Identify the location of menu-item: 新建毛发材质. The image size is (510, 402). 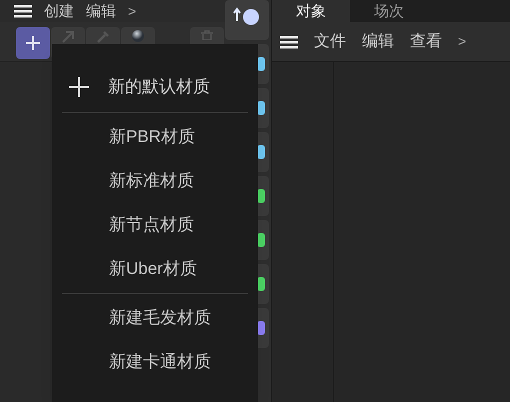
(155, 318).